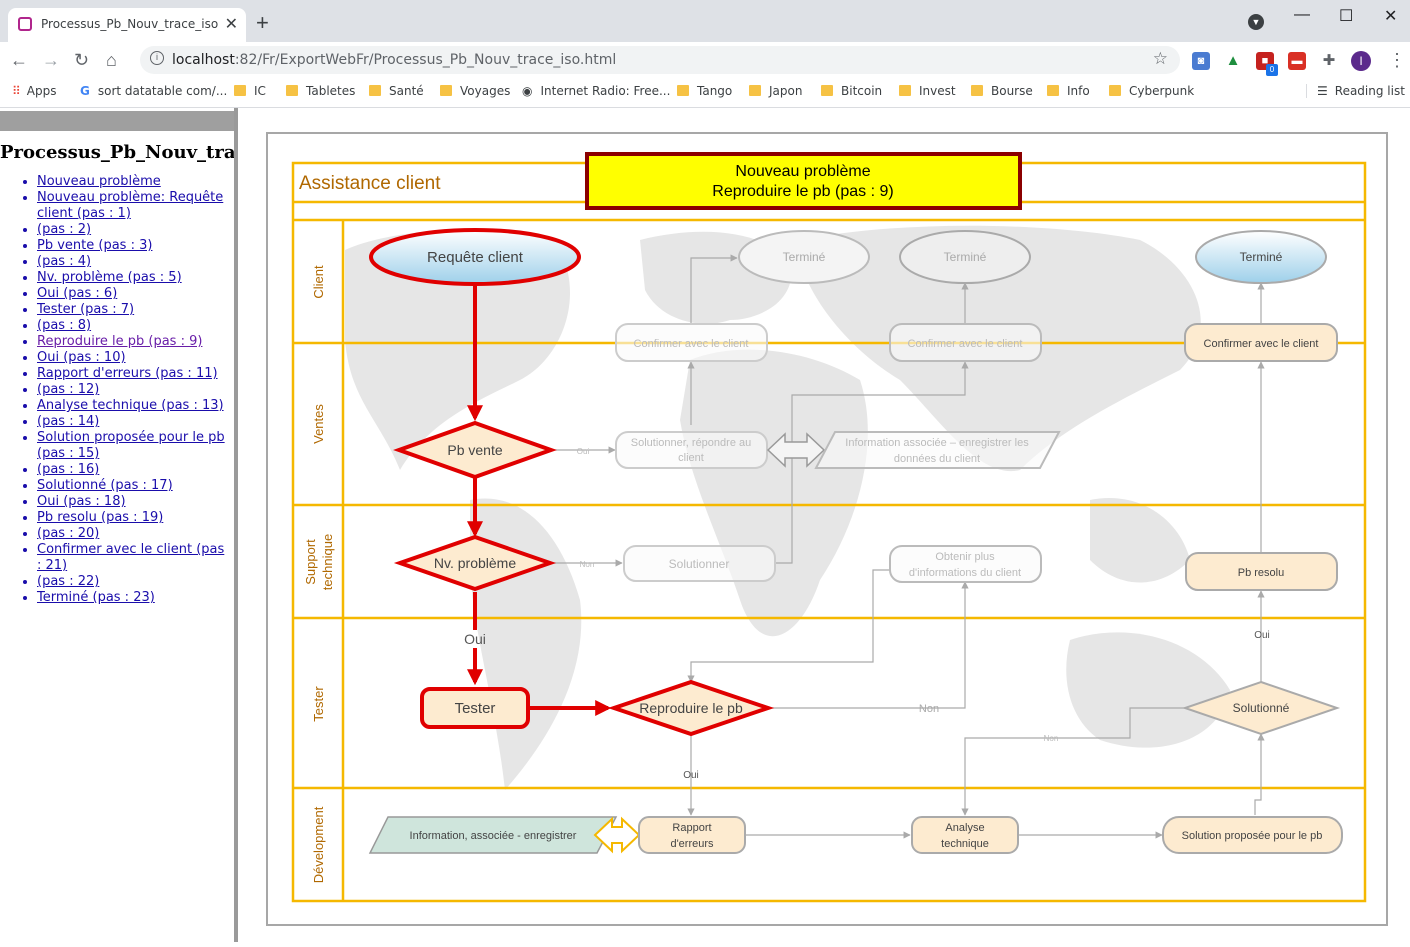 The height and width of the screenshot is (947, 1410). Describe the element at coordinates (25, 24) in the screenshot. I see `page-favicon-icon` at that location.